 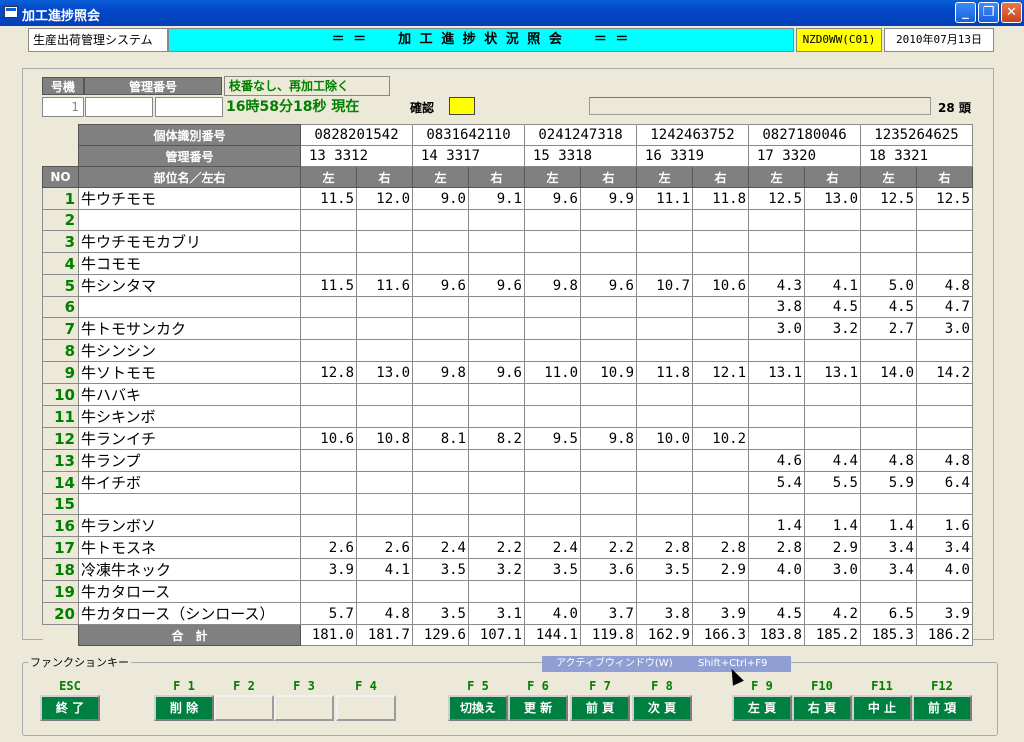 What do you see at coordinates (60, 394) in the screenshot?
I see `row-number: 10` at bounding box center [60, 394].